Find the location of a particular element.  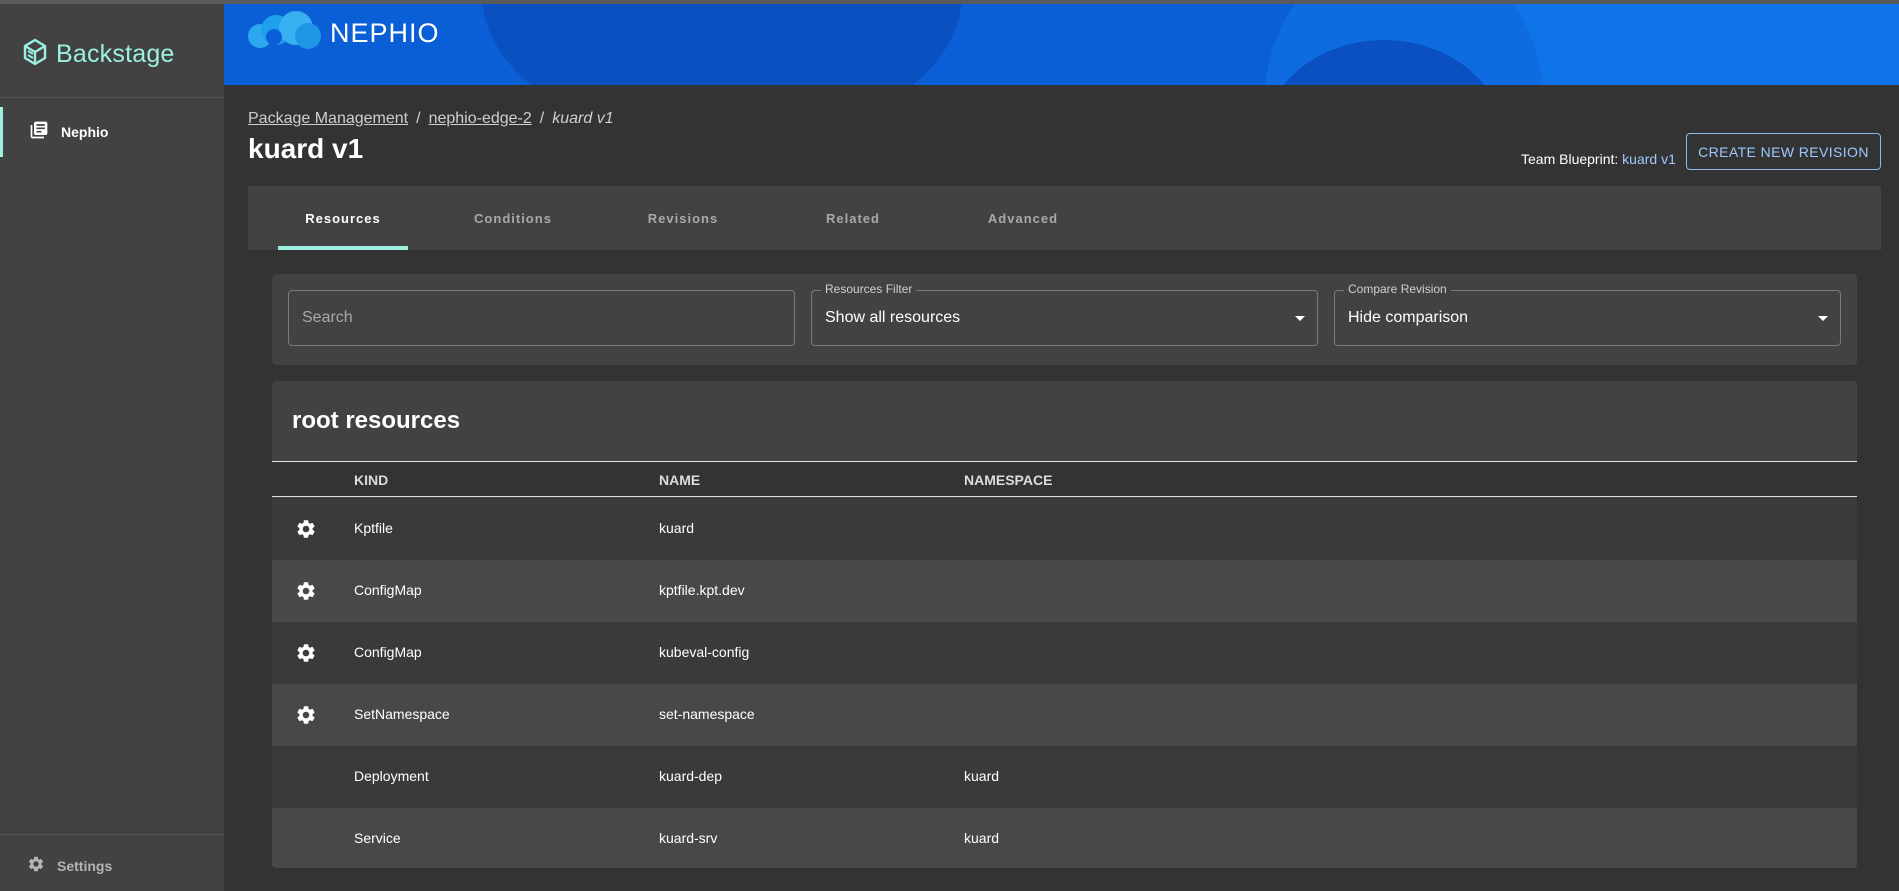

cell-kind: SetNamespace is located at coordinates (402, 714).